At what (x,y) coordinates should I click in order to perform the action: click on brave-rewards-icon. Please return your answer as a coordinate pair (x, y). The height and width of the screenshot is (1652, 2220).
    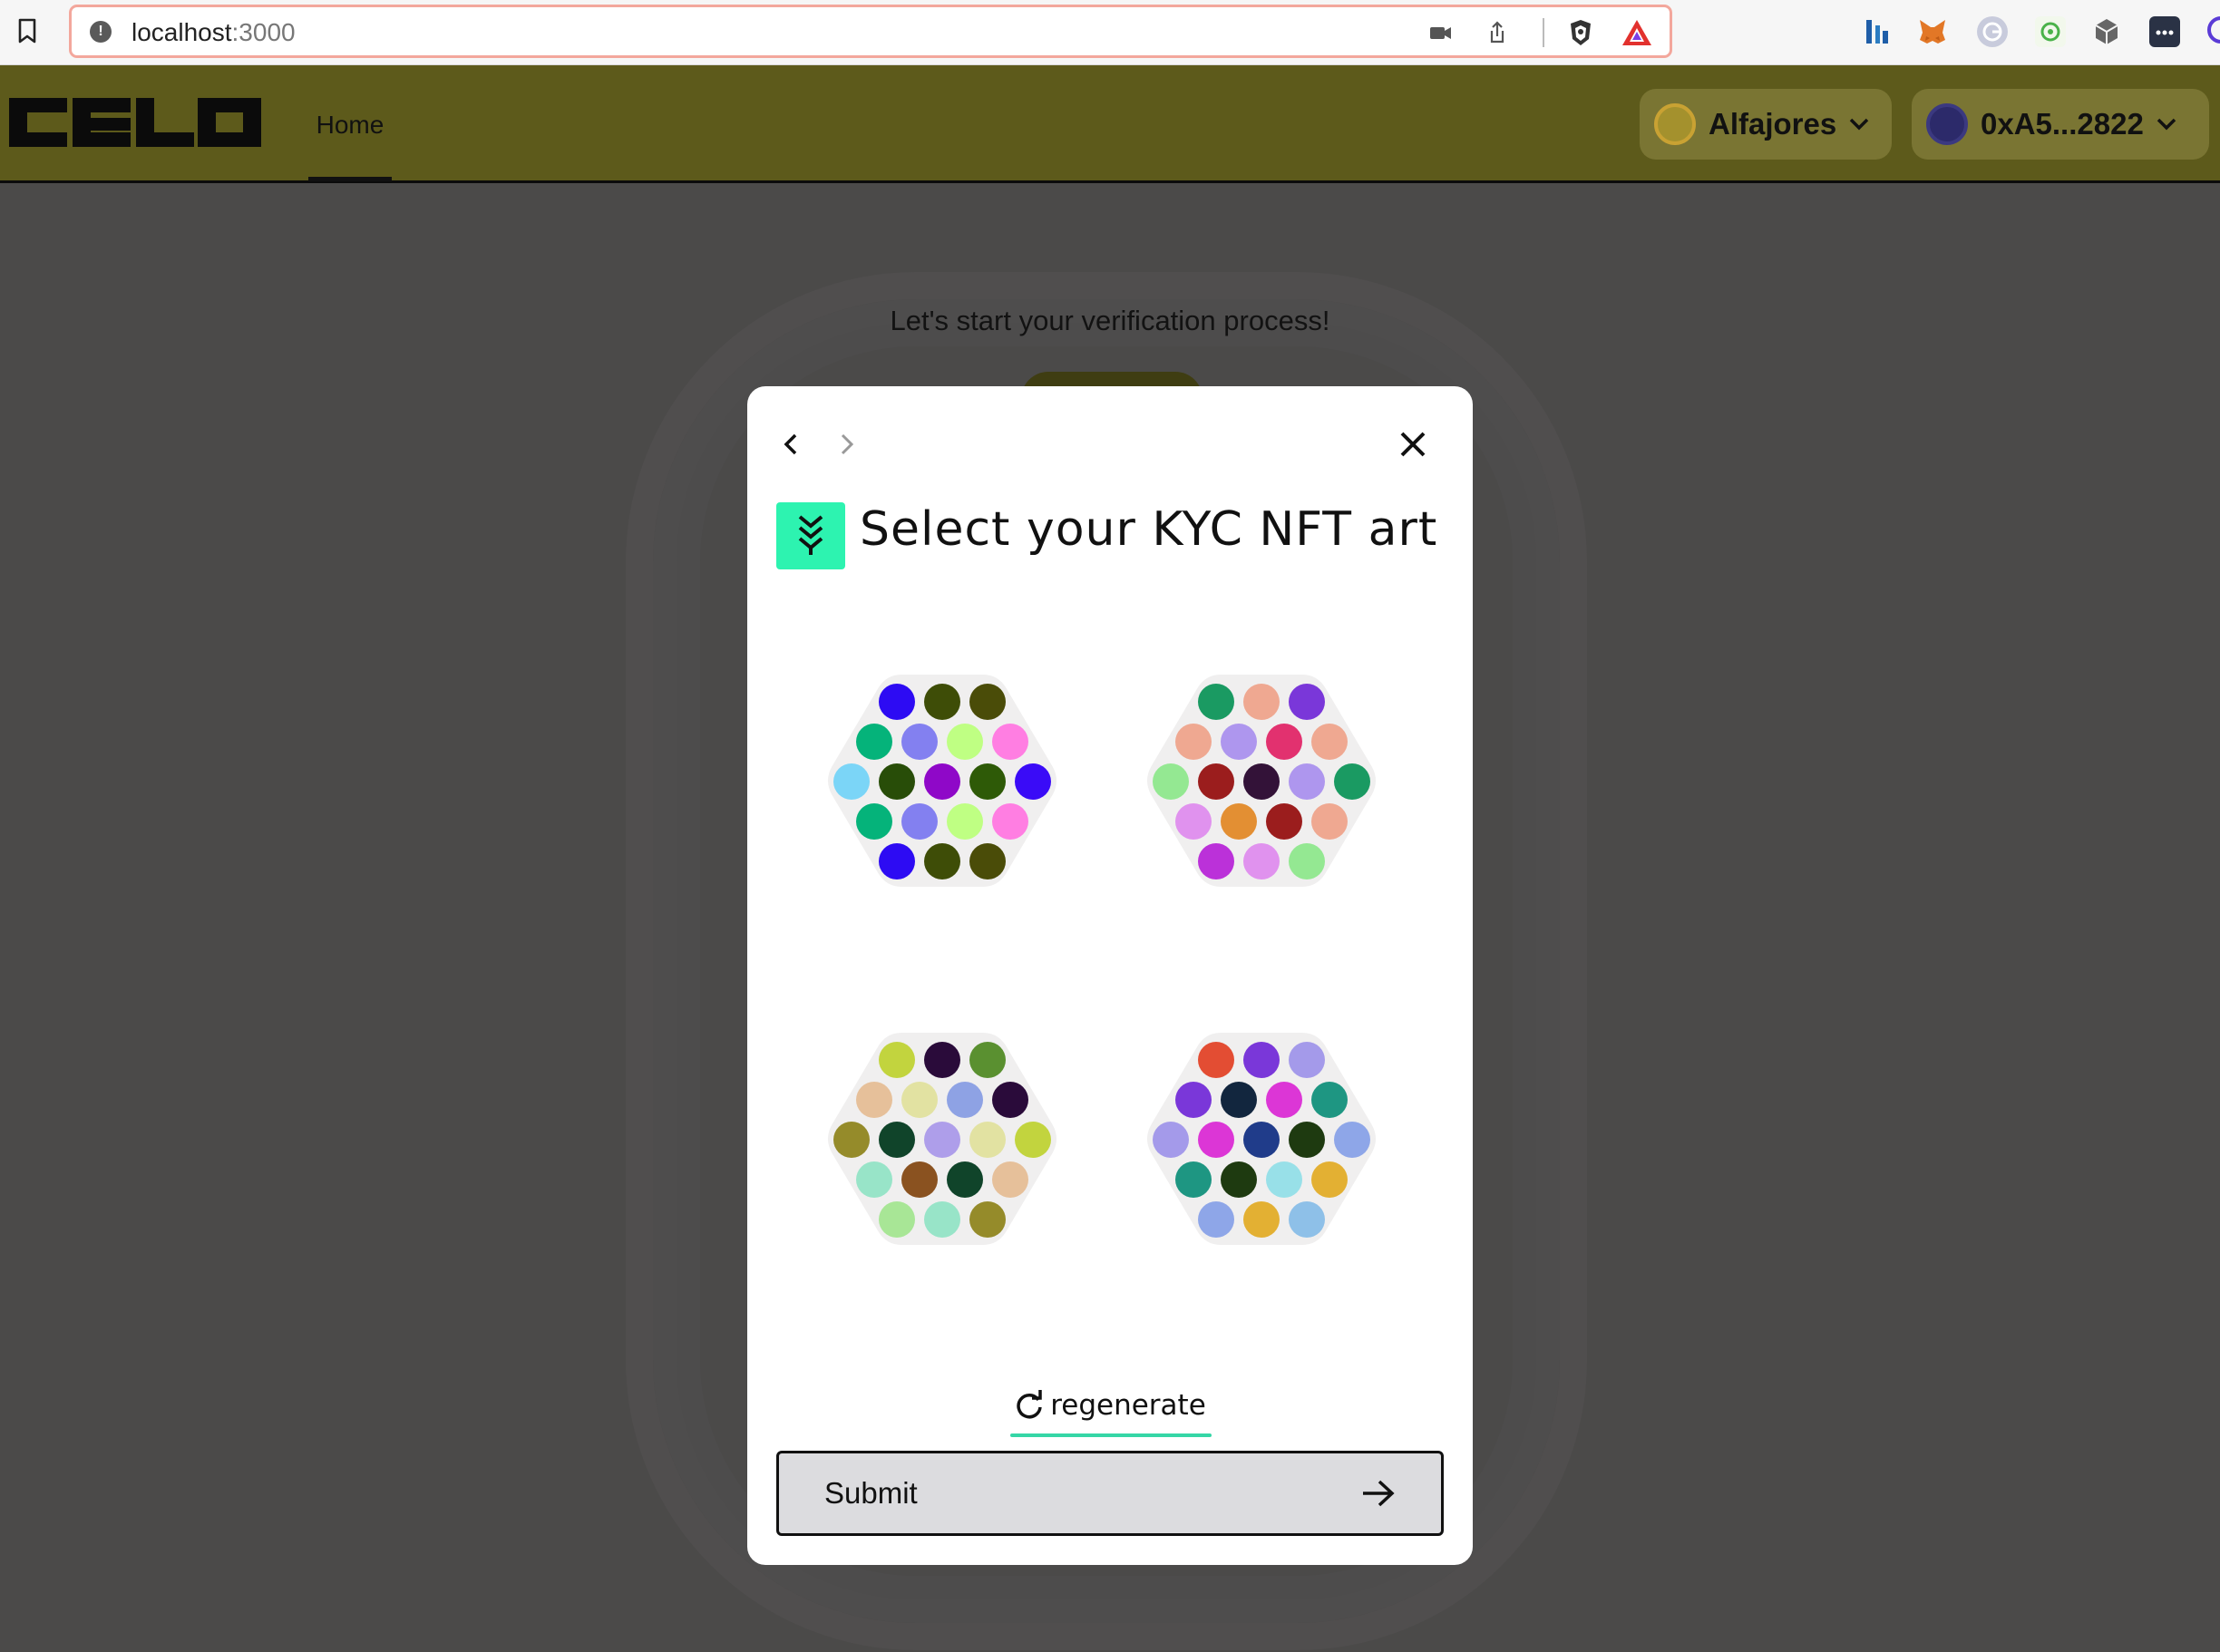
    Looking at the image, I should click on (1637, 32).